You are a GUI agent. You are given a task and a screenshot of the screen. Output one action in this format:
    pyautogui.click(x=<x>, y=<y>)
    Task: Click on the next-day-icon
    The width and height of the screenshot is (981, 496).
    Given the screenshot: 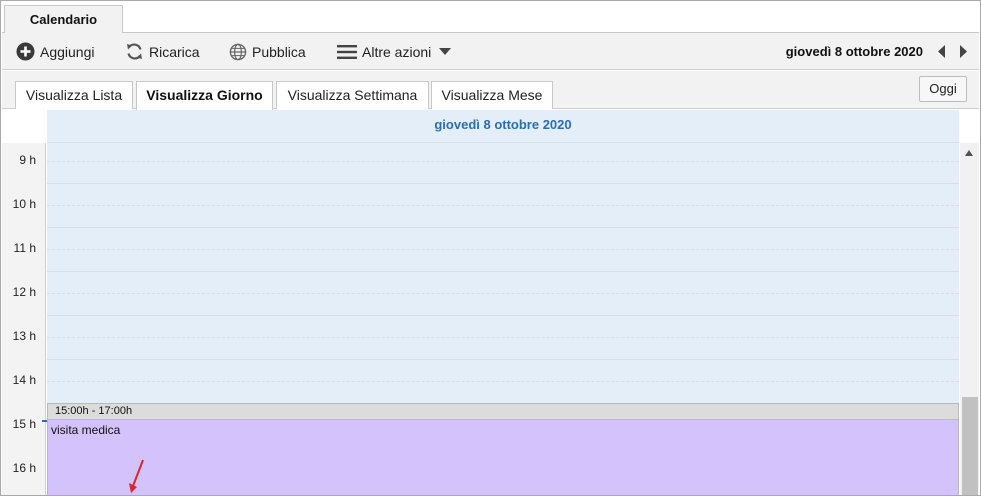 What is the action you would take?
    pyautogui.click(x=963, y=51)
    